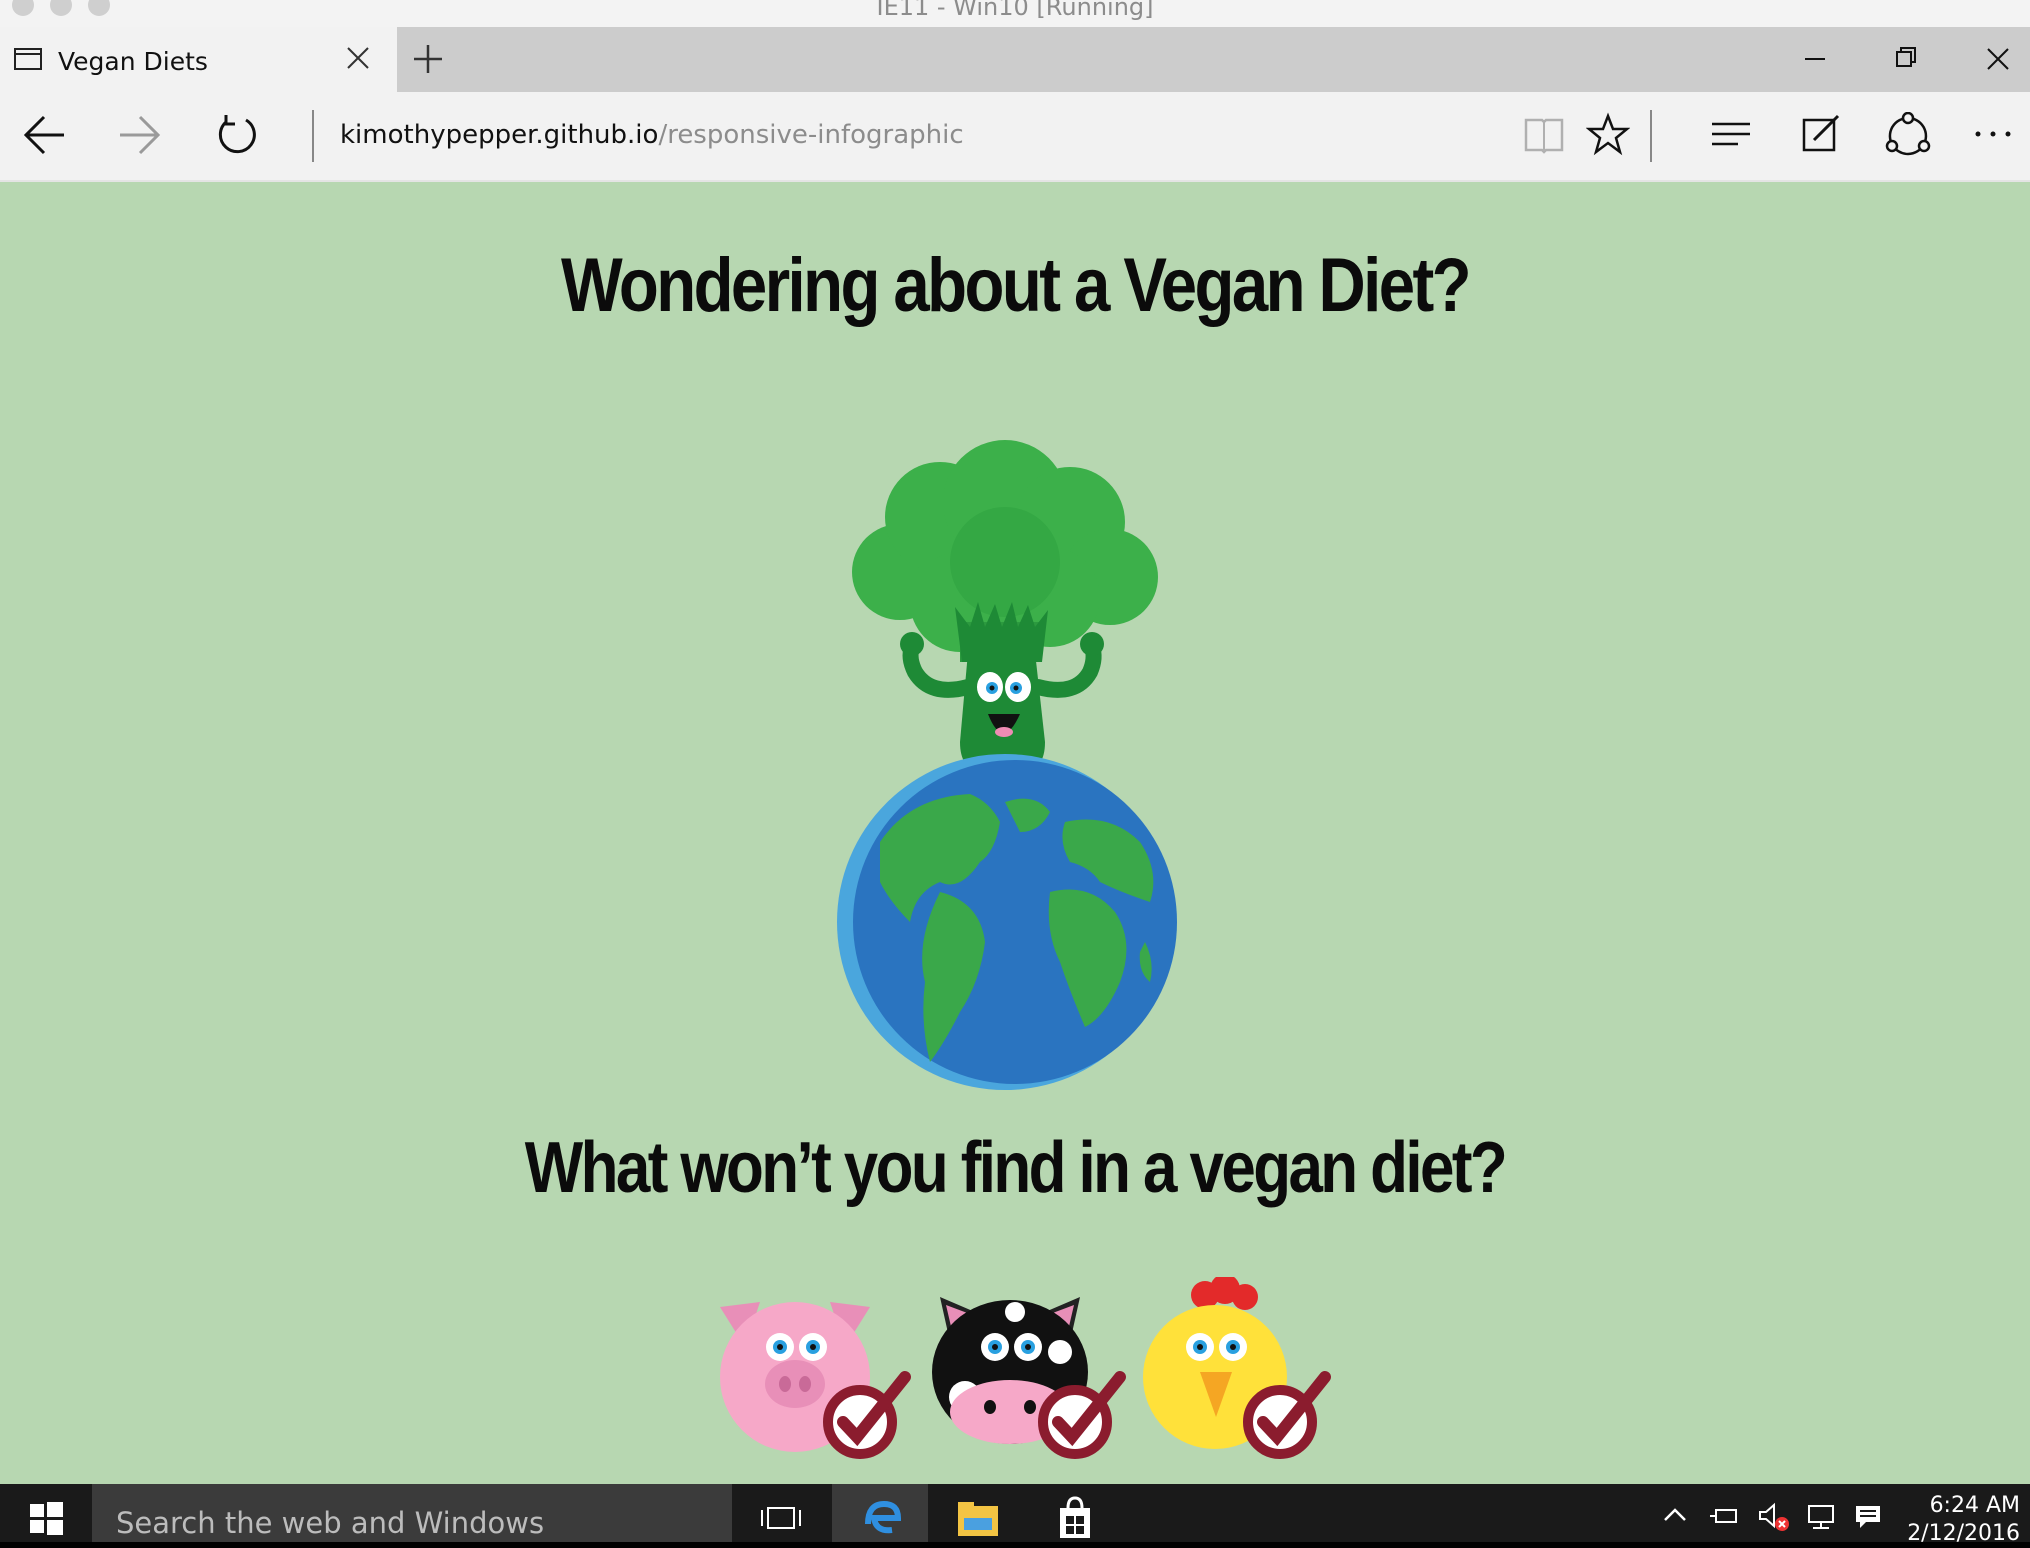 This screenshot has width=2030, height=1548. What do you see at coordinates (1869, 1517) in the screenshot?
I see `action-center-icon` at bounding box center [1869, 1517].